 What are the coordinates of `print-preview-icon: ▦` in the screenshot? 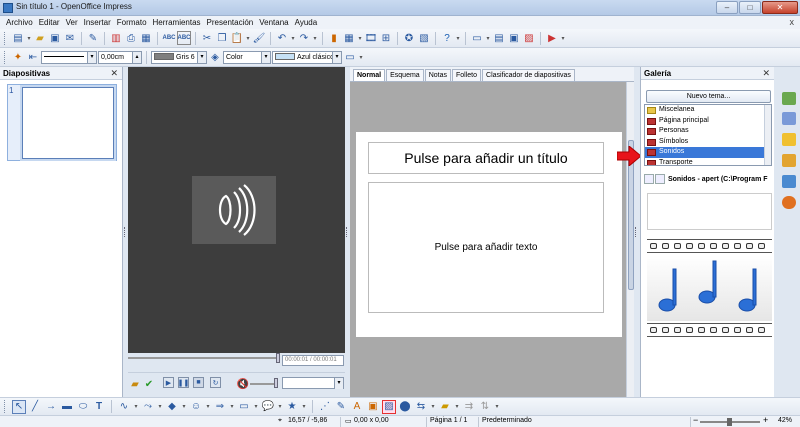 It's located at (146, 38).